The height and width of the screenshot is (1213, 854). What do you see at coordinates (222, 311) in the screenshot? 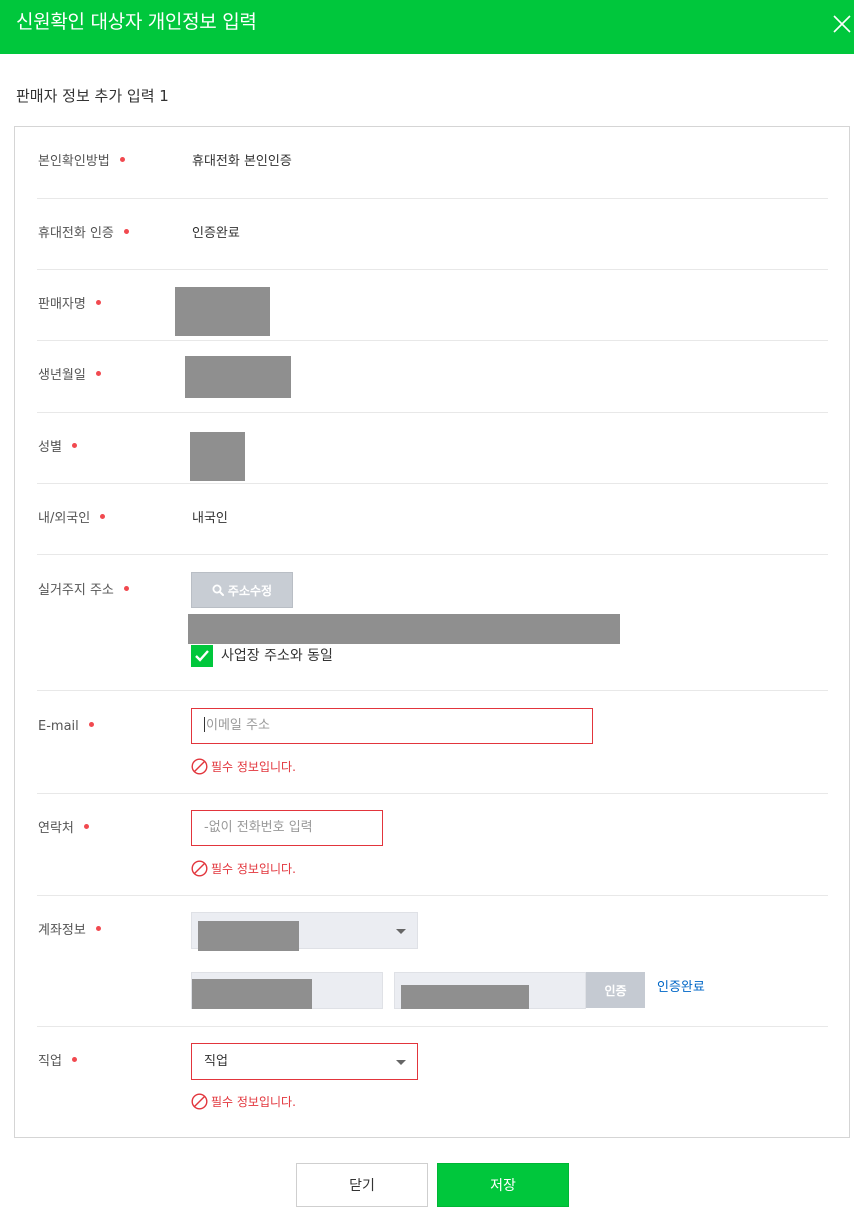
I see `seller-name-redacted` at bounding box center [222, 311].